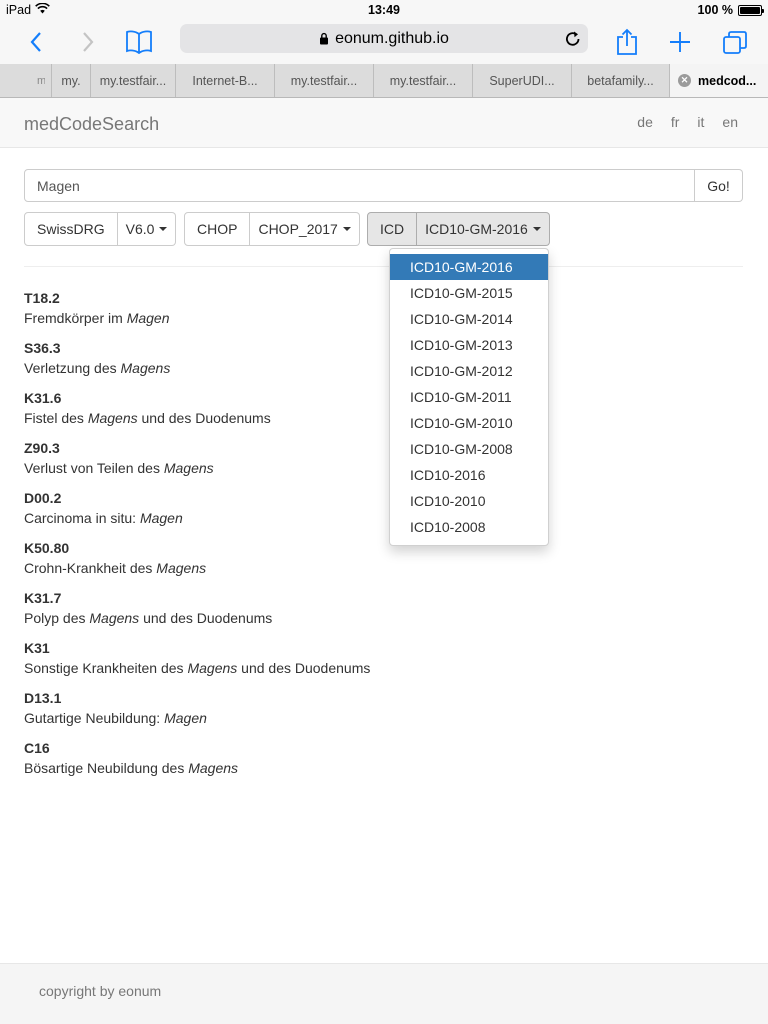 This screenshot has height=1024, width=768. I want to click on icd-version: ICD10-GM-2016, so click(476, 229).